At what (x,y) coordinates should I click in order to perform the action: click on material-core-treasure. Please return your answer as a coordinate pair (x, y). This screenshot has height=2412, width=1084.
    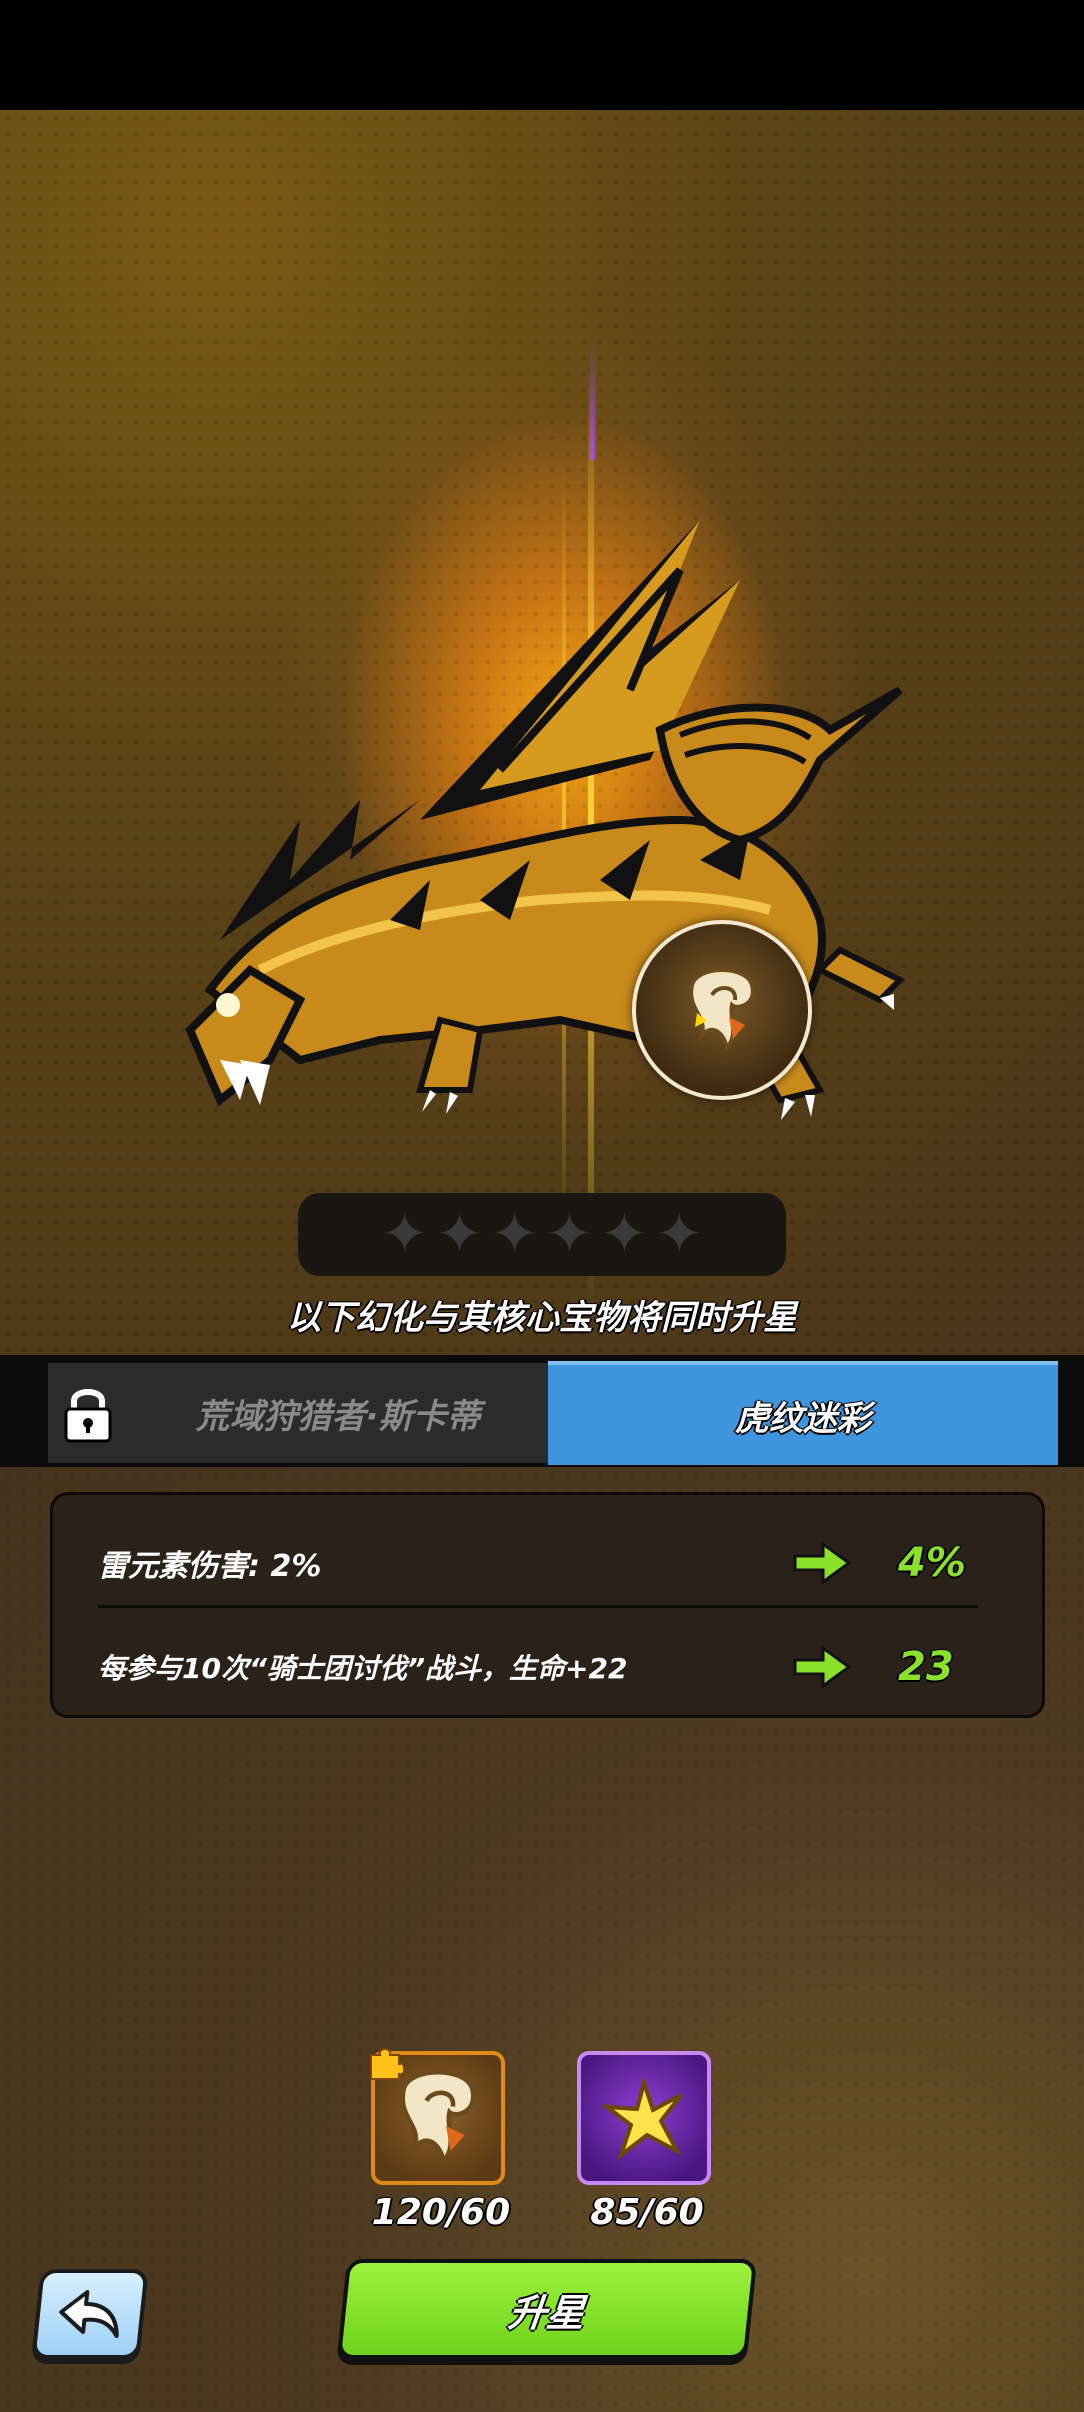
    Looking at the image, I should click on (437, 2116).